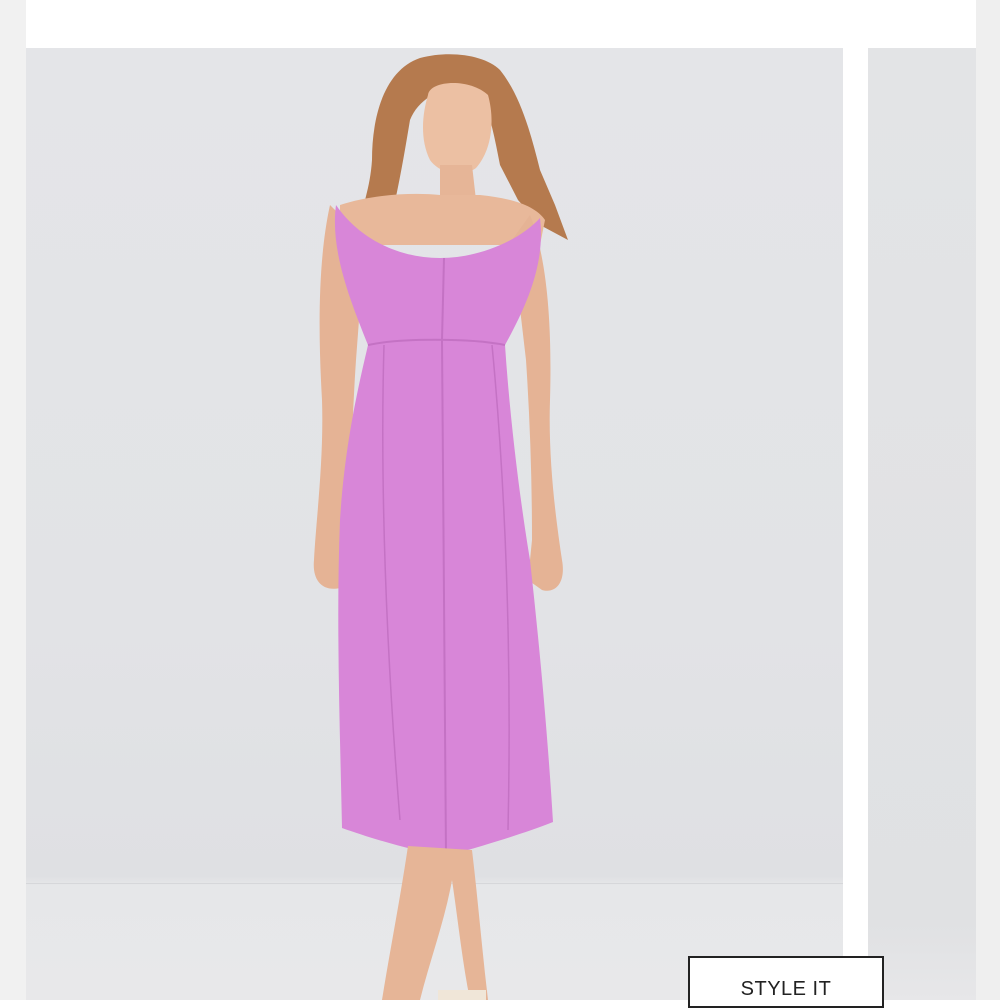  Describe the element at coordinates (462, 995) in the screenshot. I see `shoe` at that location.